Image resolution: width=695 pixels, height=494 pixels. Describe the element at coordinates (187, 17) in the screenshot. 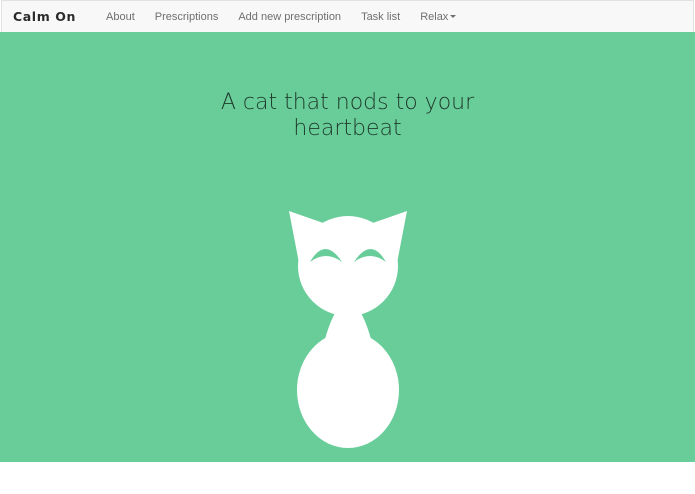

I see `nav-item-prescriptions: Prescriptions` at that location.